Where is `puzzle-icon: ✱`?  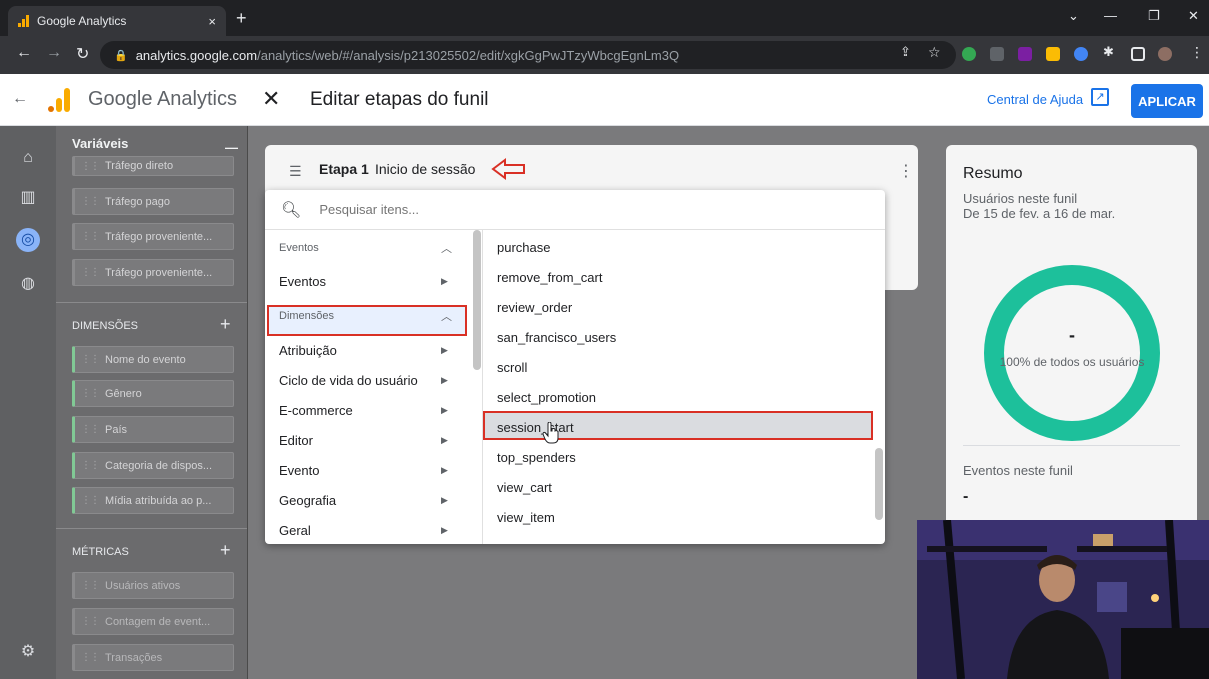 puzzle-icon: ✱ is located at coordinates (1108, 52).